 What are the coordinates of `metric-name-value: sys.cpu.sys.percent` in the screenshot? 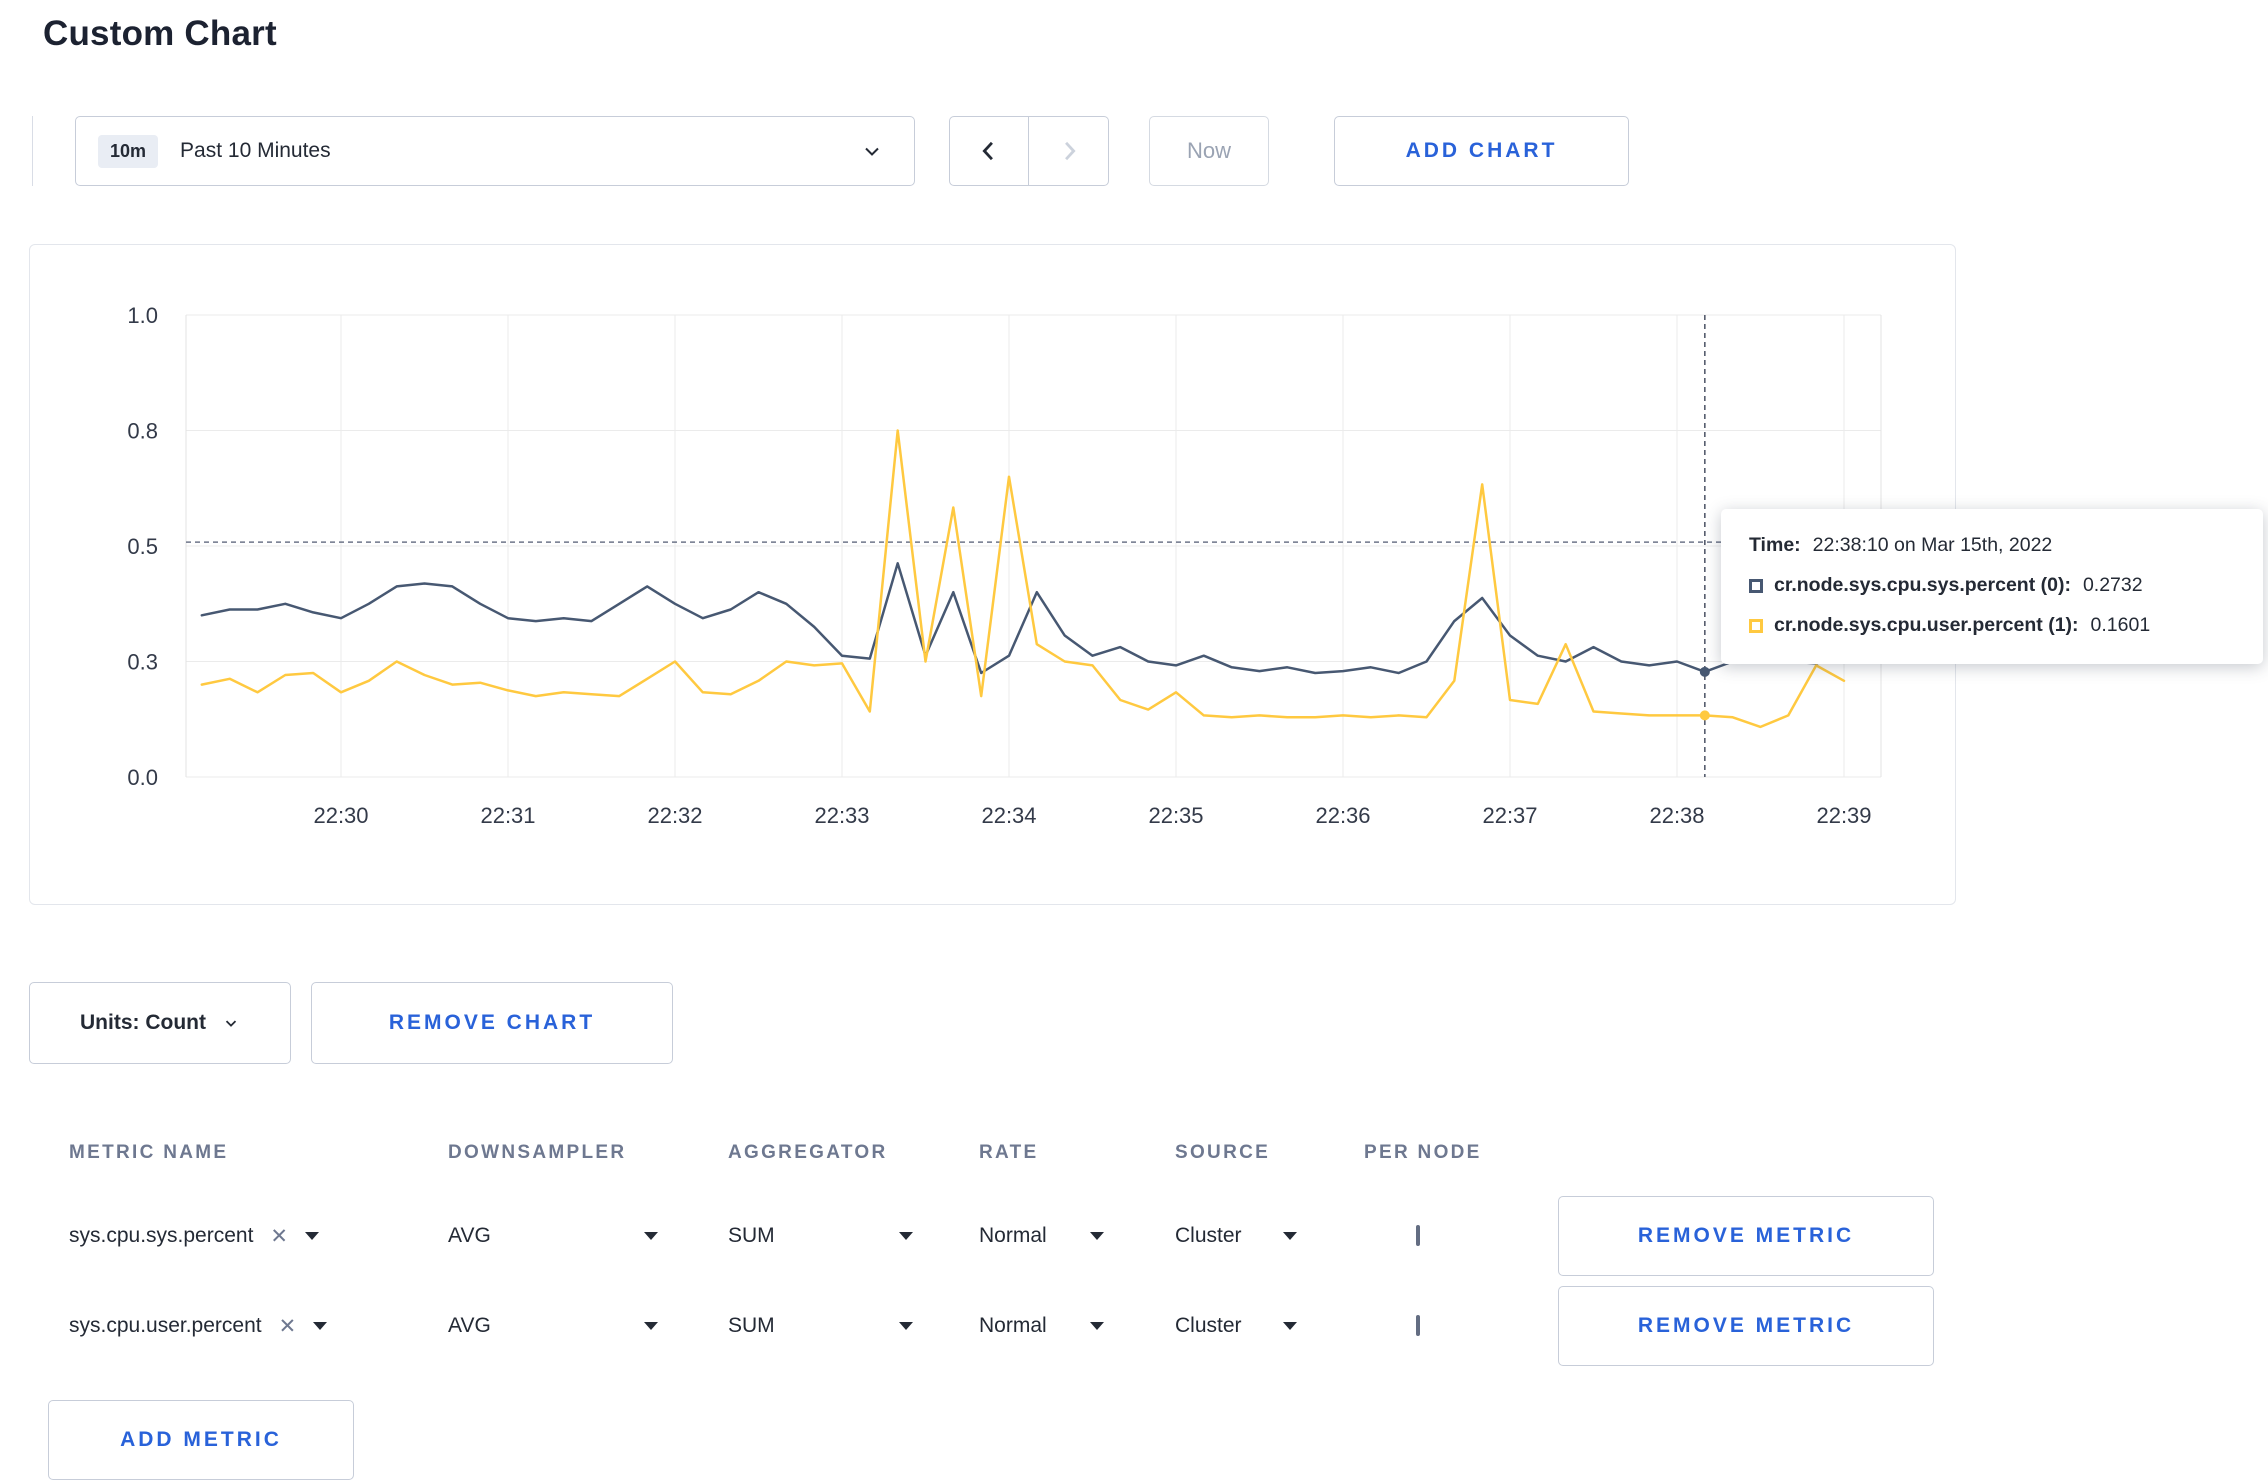 It's located at (161, 1235).